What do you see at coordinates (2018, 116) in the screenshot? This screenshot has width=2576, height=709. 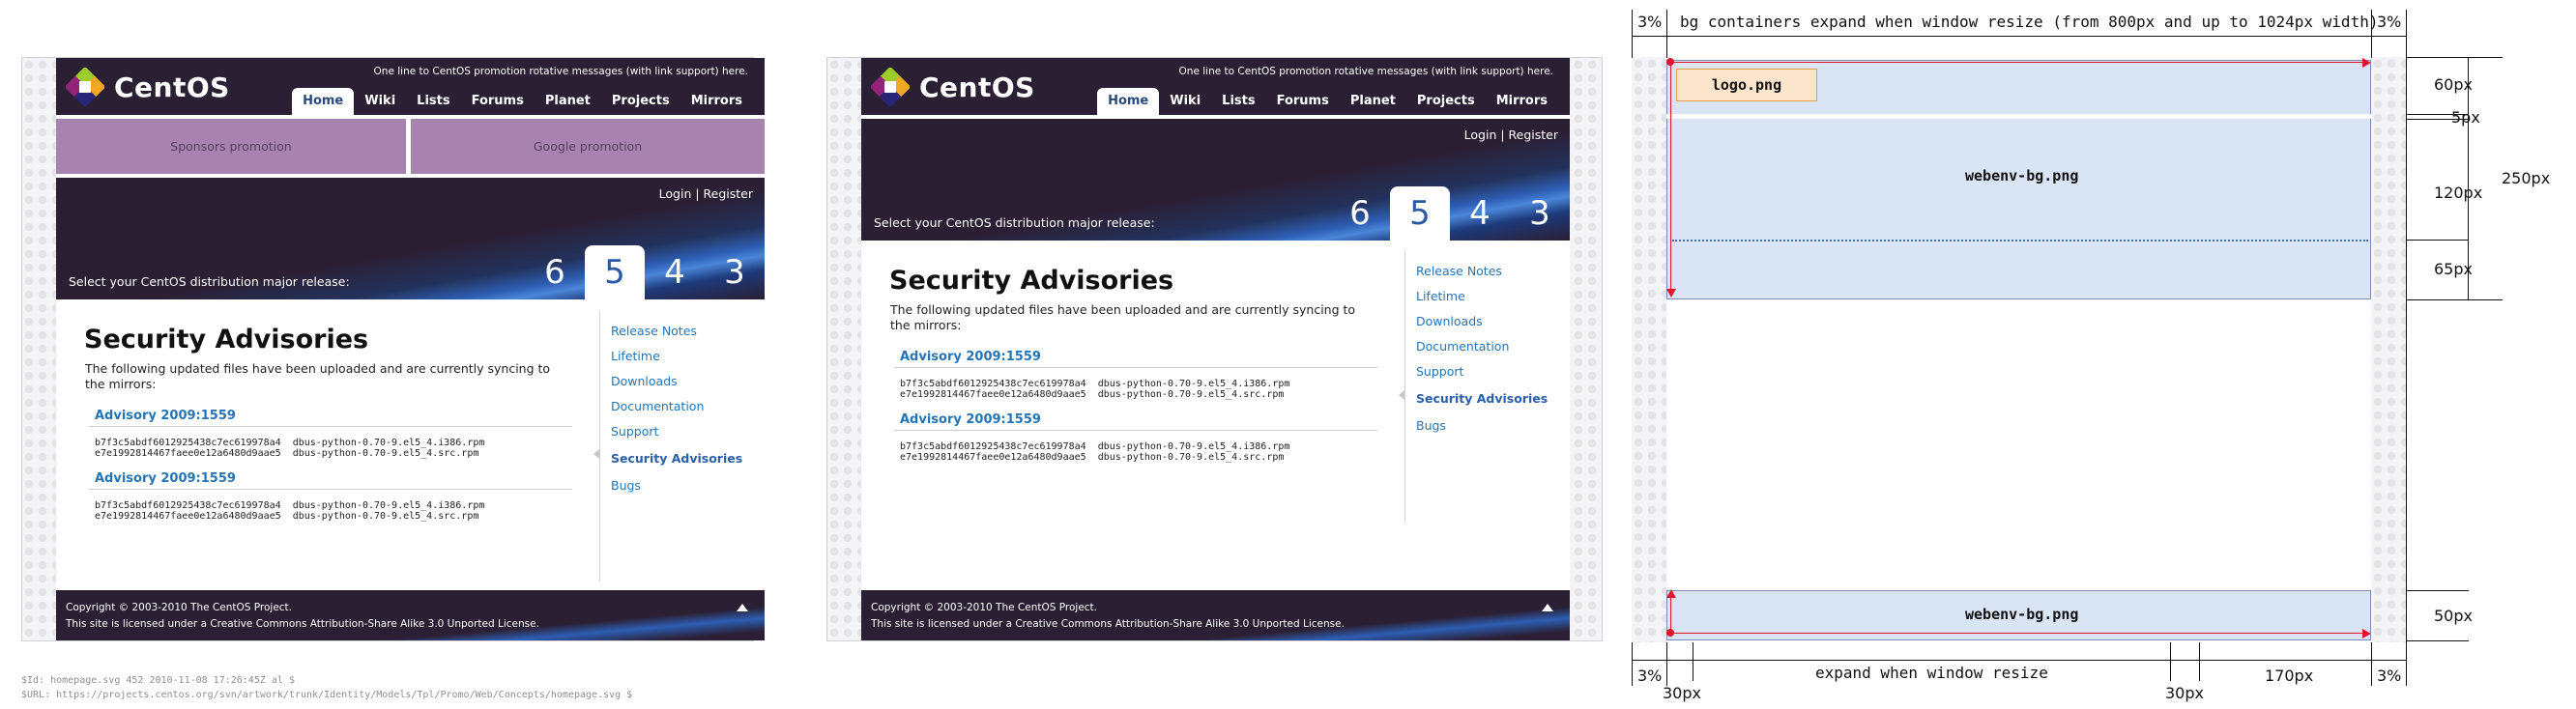 I see `header-separator` at bounding box center [2018, 116].